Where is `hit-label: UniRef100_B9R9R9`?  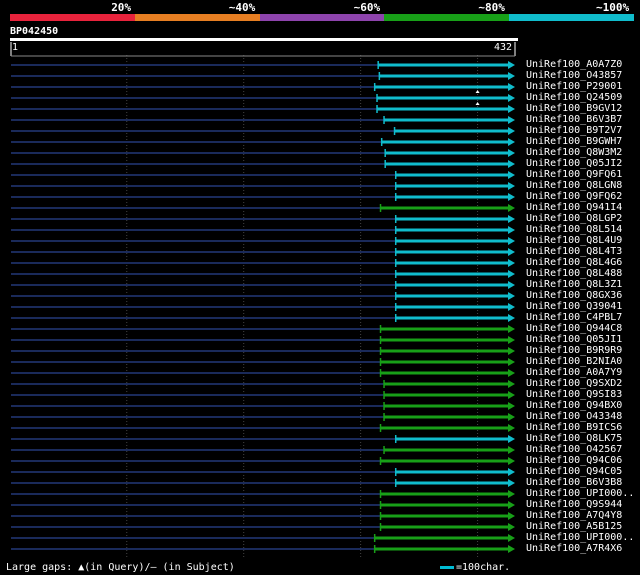
hit-label: UniRef100_B9R9R9 is located at coordinates (574, 351).